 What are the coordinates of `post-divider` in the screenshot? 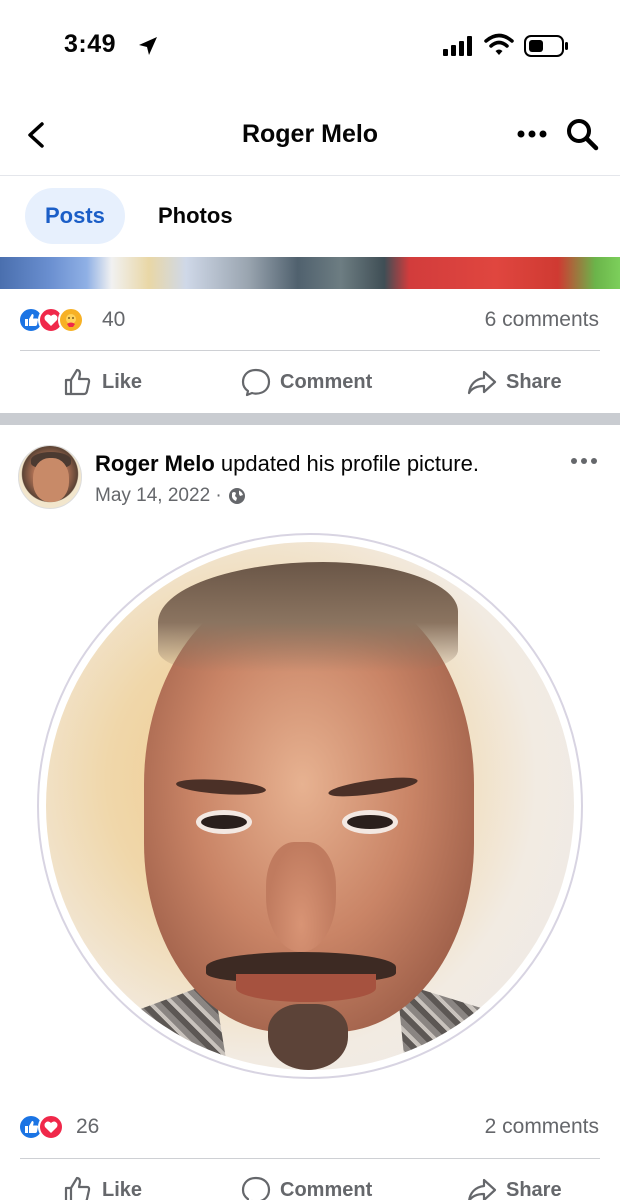 It's located at (310, 419).